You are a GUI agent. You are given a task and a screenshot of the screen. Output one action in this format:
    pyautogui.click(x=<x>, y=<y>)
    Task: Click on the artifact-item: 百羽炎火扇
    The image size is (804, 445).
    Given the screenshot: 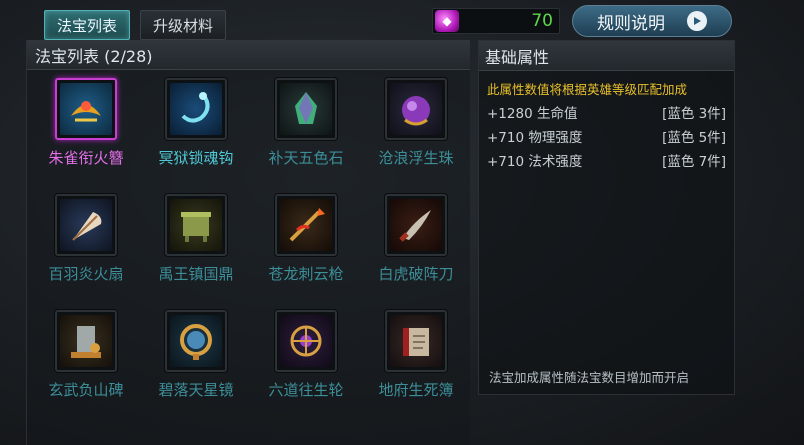 What is the action you would take?
    pyautogui.click(x=86, y=239)
    